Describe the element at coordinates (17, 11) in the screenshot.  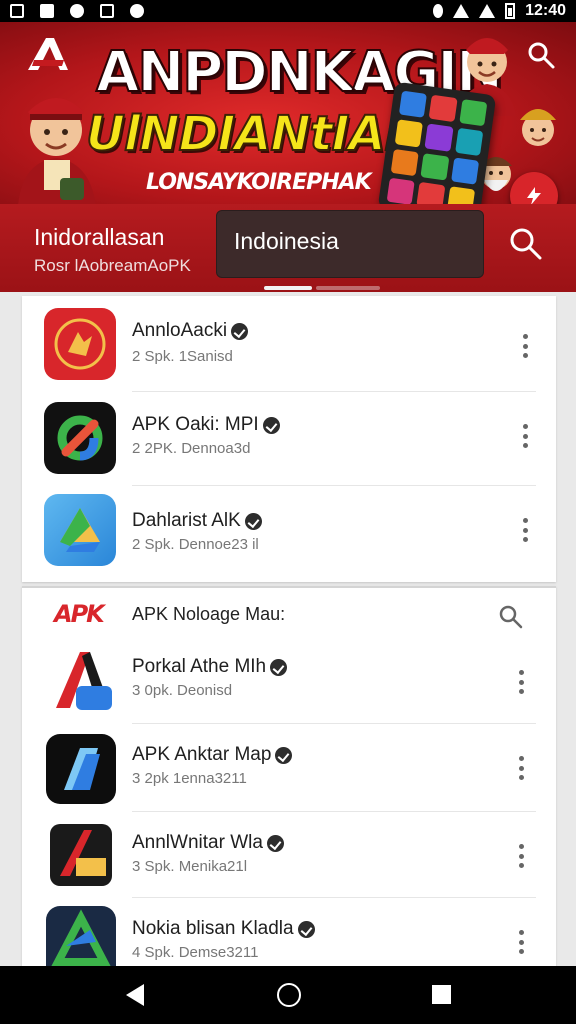
I see `photo-notification-icon` at that location.